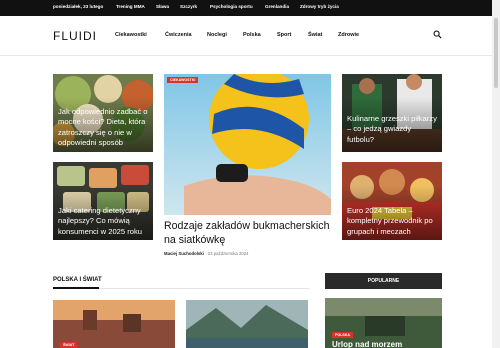  Describe the element at coordinates (183, 80) in the screenshot. I see `category-badge: CIEKAWOSTKI` at that location.